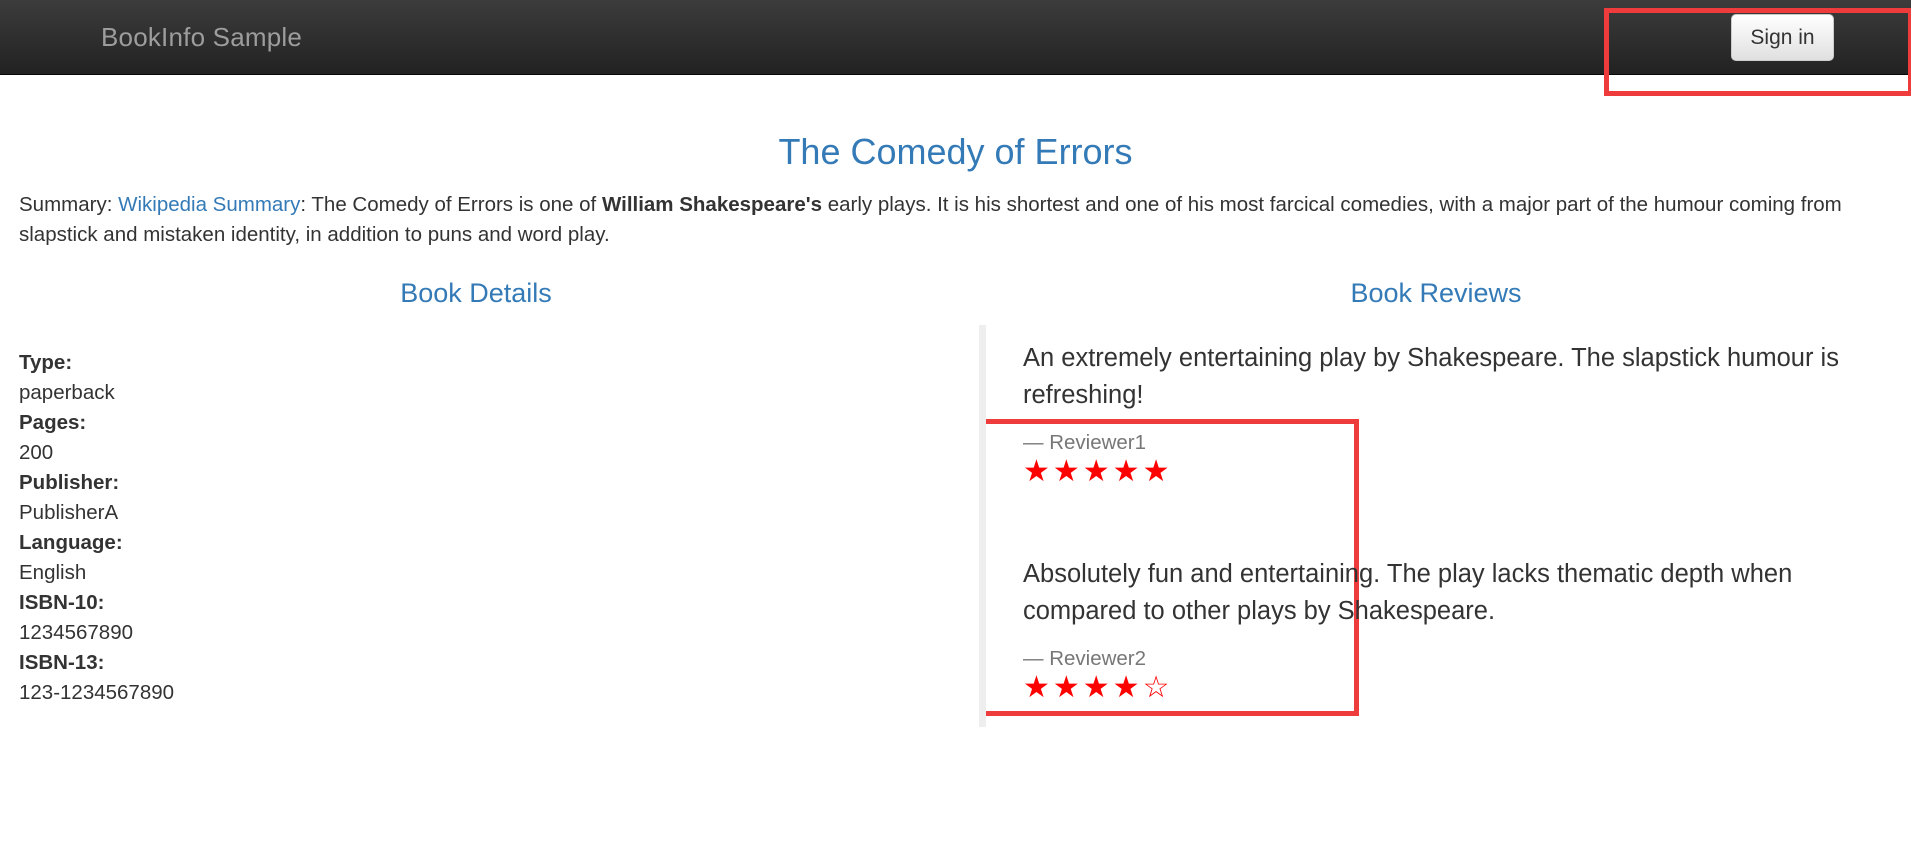 The height and width of the screenshot is (864, 1911). Describe the element at coordinates (1098, 687) in the screenshot. I see `rating-stars: ★★★★☆` at that location.